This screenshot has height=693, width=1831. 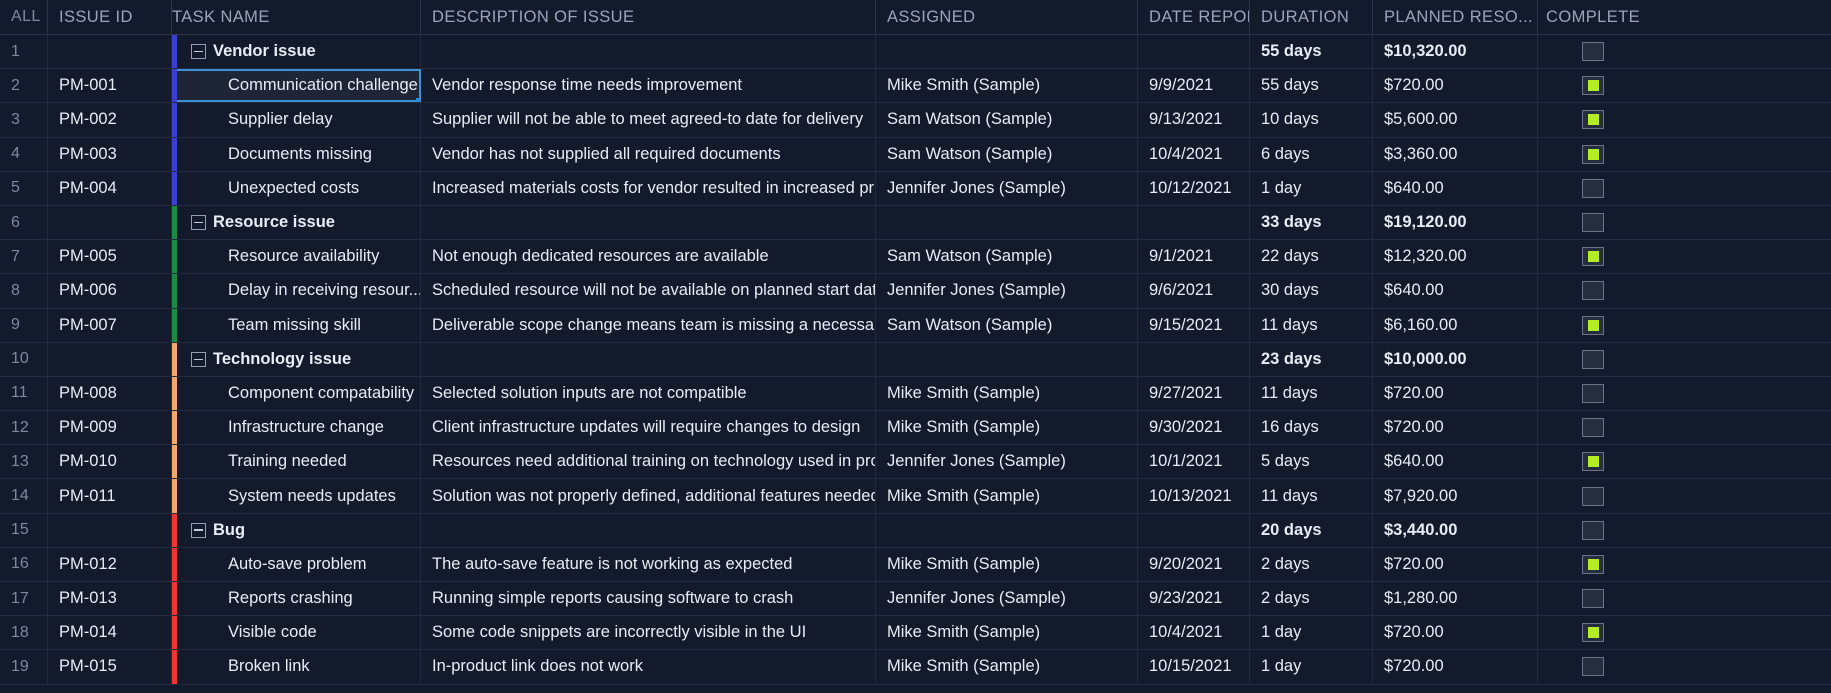 What do you see at coordinates (1311, 564) in the screenshot?
I see `cell-duration: 2 days` at bounding box center [1311, 564].